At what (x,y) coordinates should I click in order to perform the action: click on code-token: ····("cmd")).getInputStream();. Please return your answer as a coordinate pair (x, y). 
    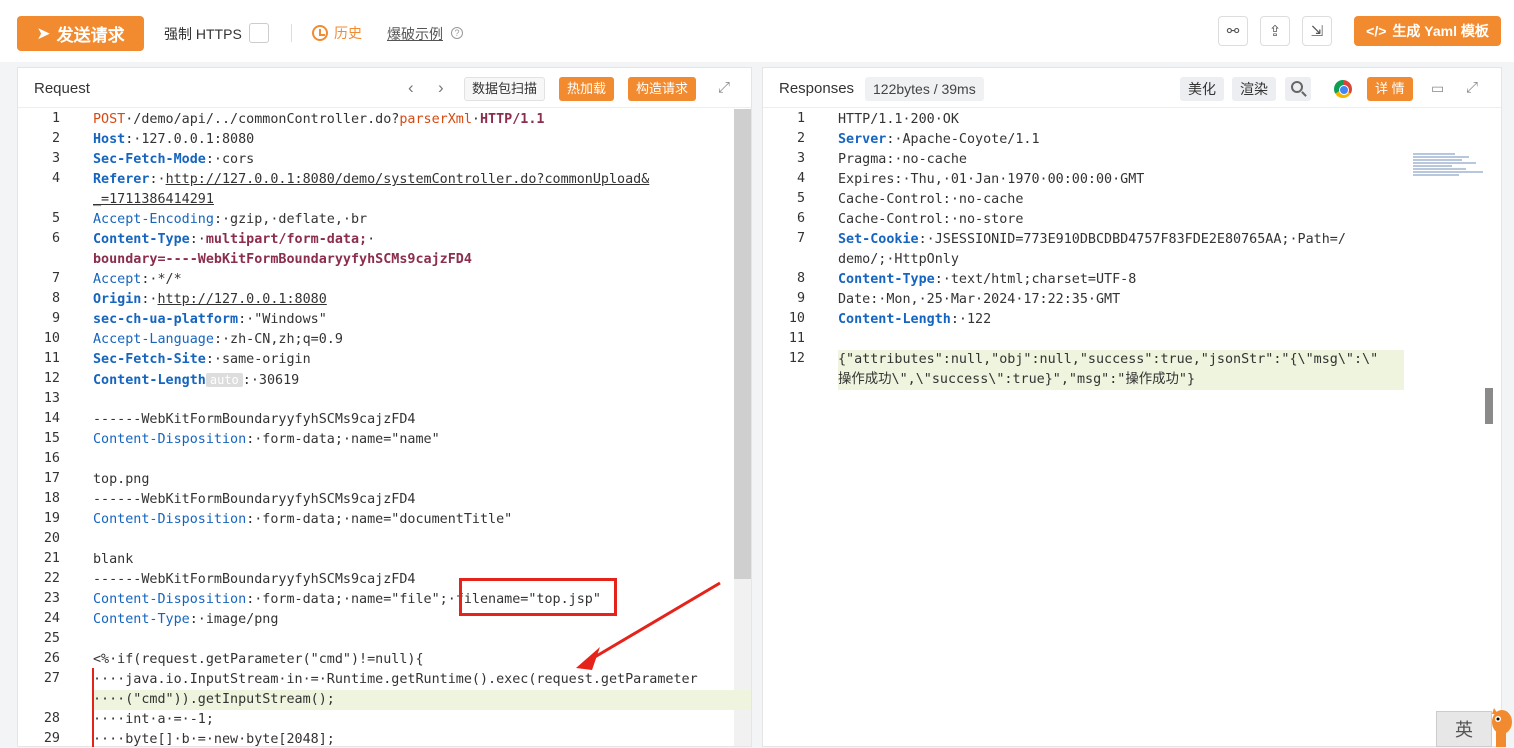
    Looking at the image, I should click on (214, 699).